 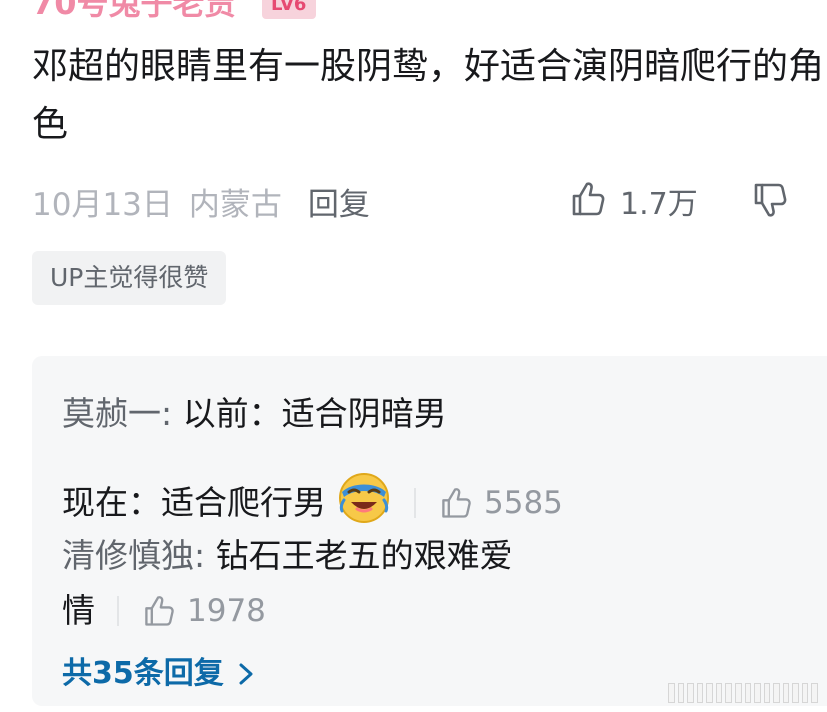 What do you see at coordinates (659, 204) in the screenshot?
I see `like-count: 1.7万` at bounding box center [659, 204].